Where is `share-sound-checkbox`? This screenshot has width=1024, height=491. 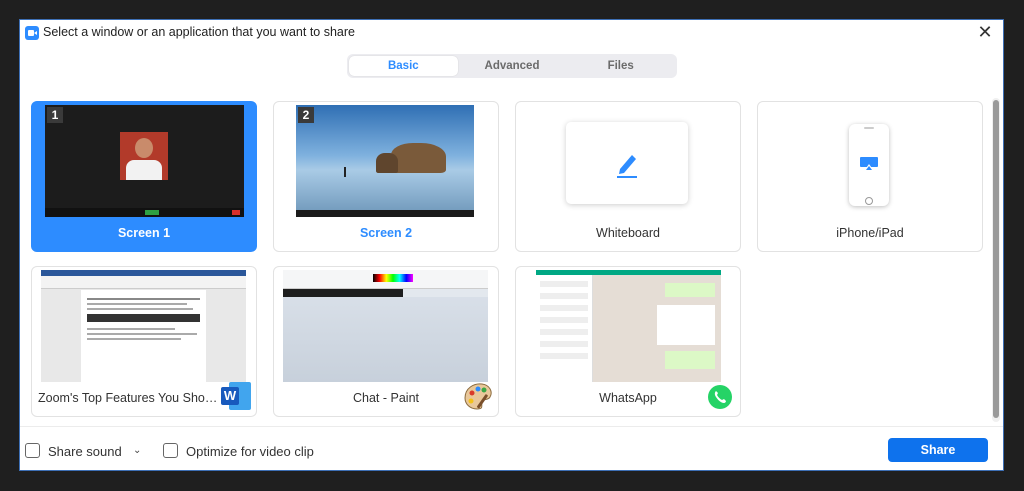
share-sound-checkbox is located at coordinates (32, 450).